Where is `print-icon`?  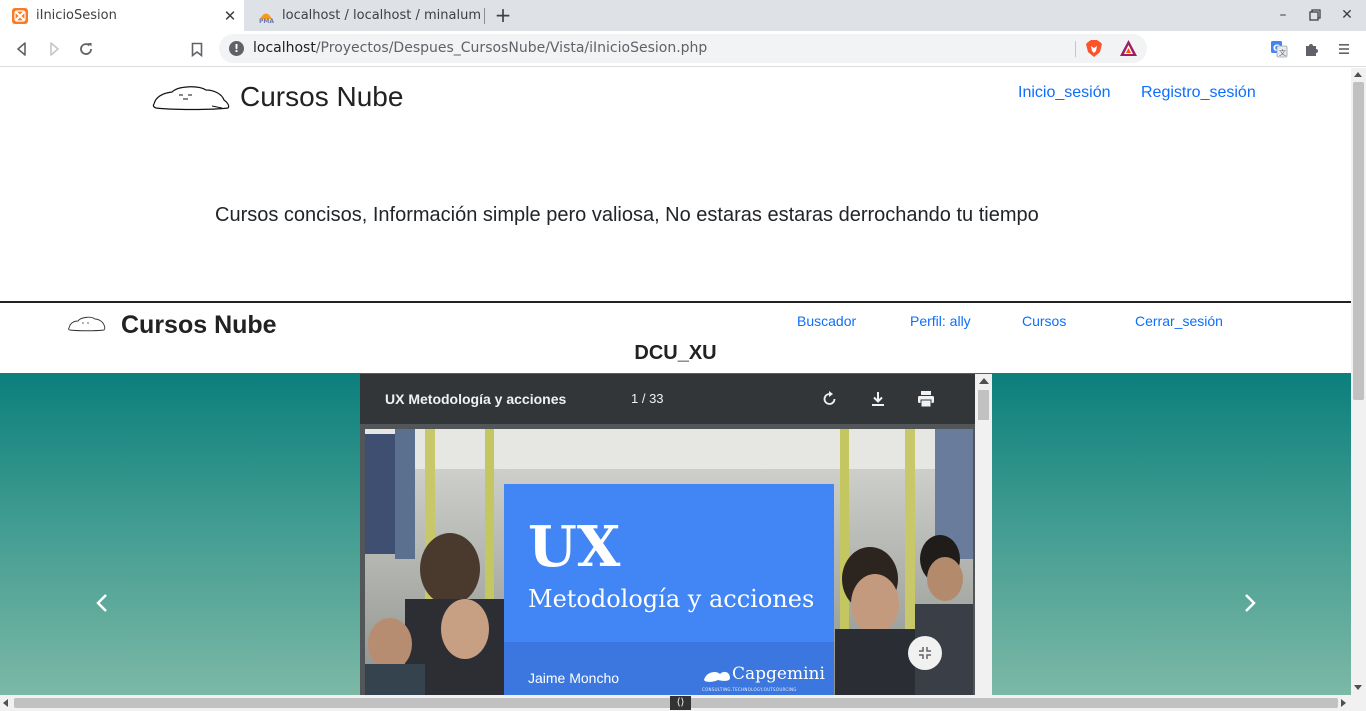
print-icon is located at coordinates (926, 399).